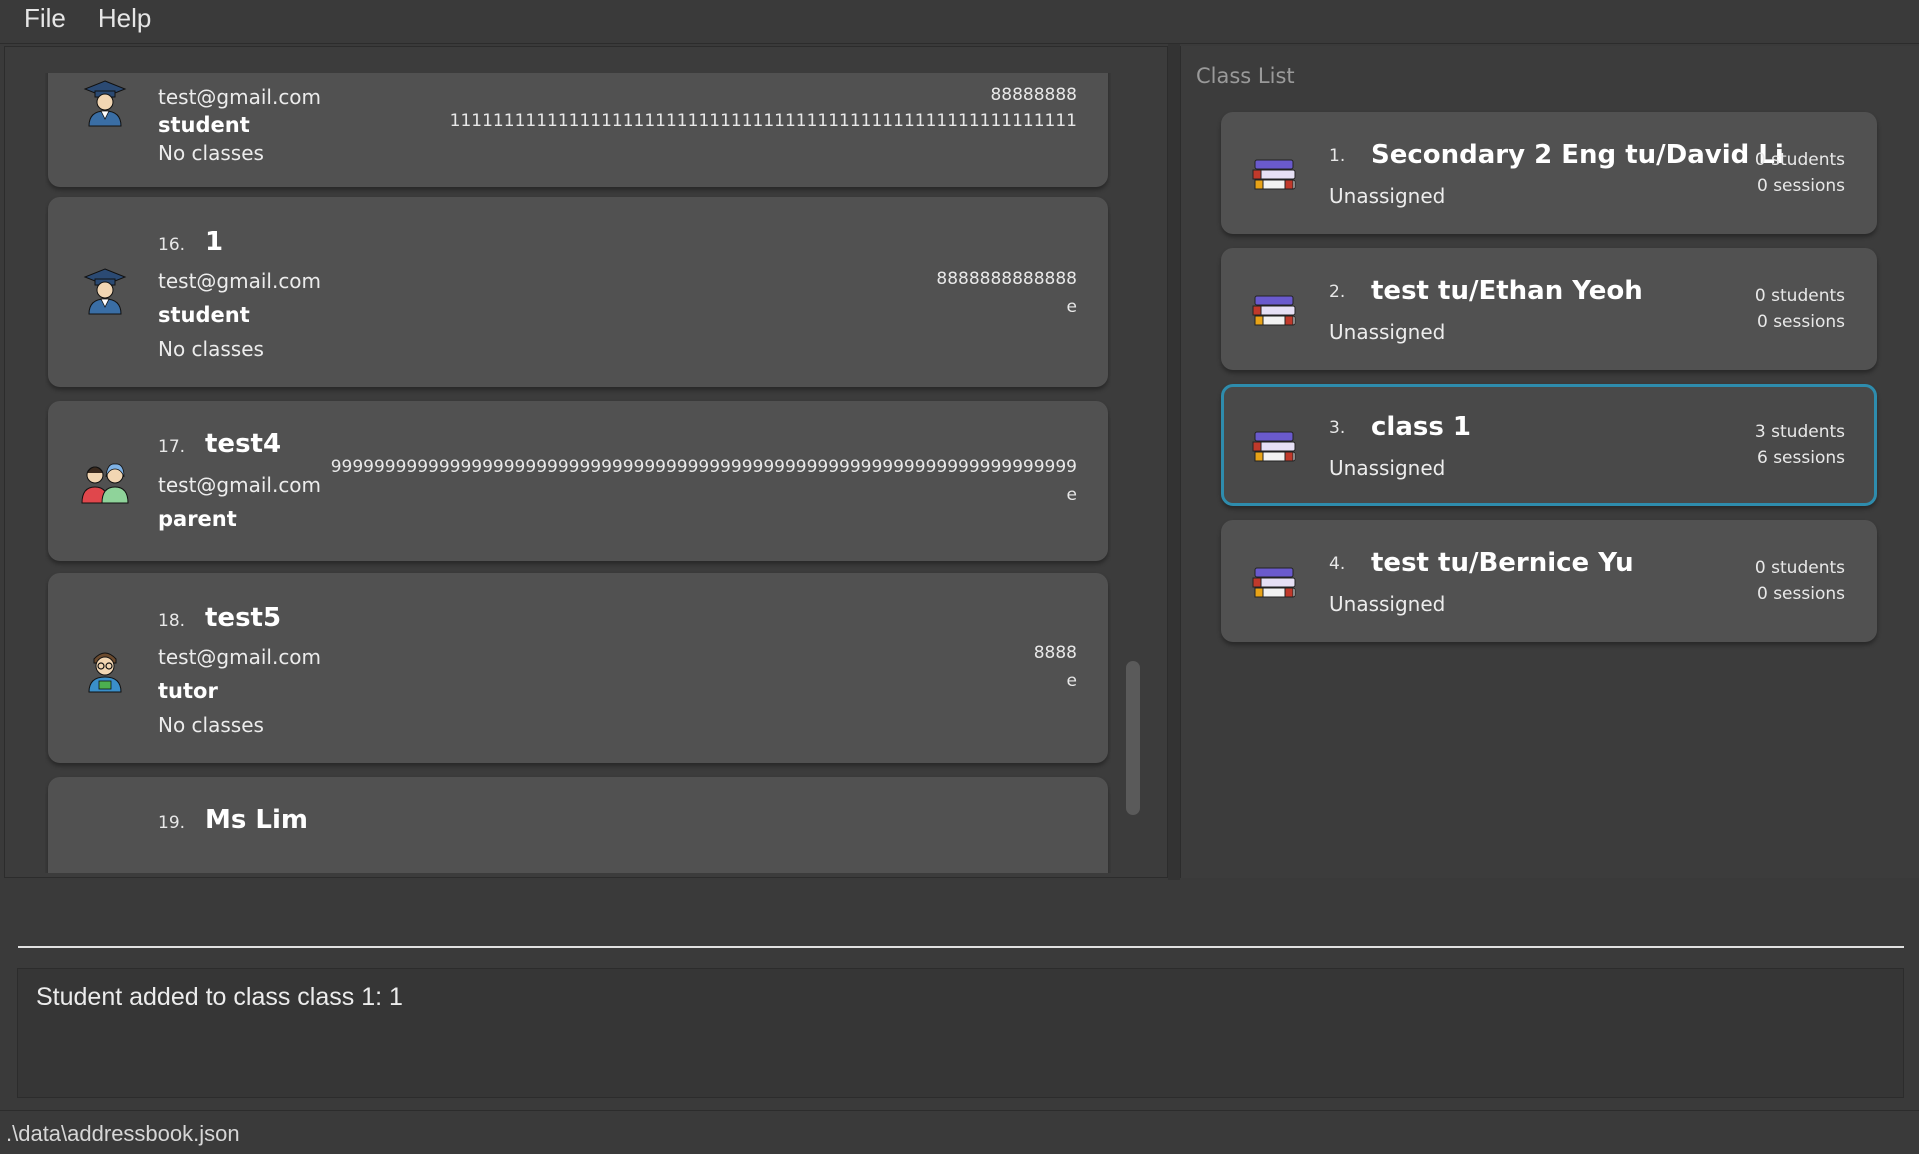 The width and height of the screenshot is (1919, 1154). What do you see at coordinates (123, 1133) in the screenshot?
I see `save-location: .\data\addressbook.json` at bounding box center [123, 1133].